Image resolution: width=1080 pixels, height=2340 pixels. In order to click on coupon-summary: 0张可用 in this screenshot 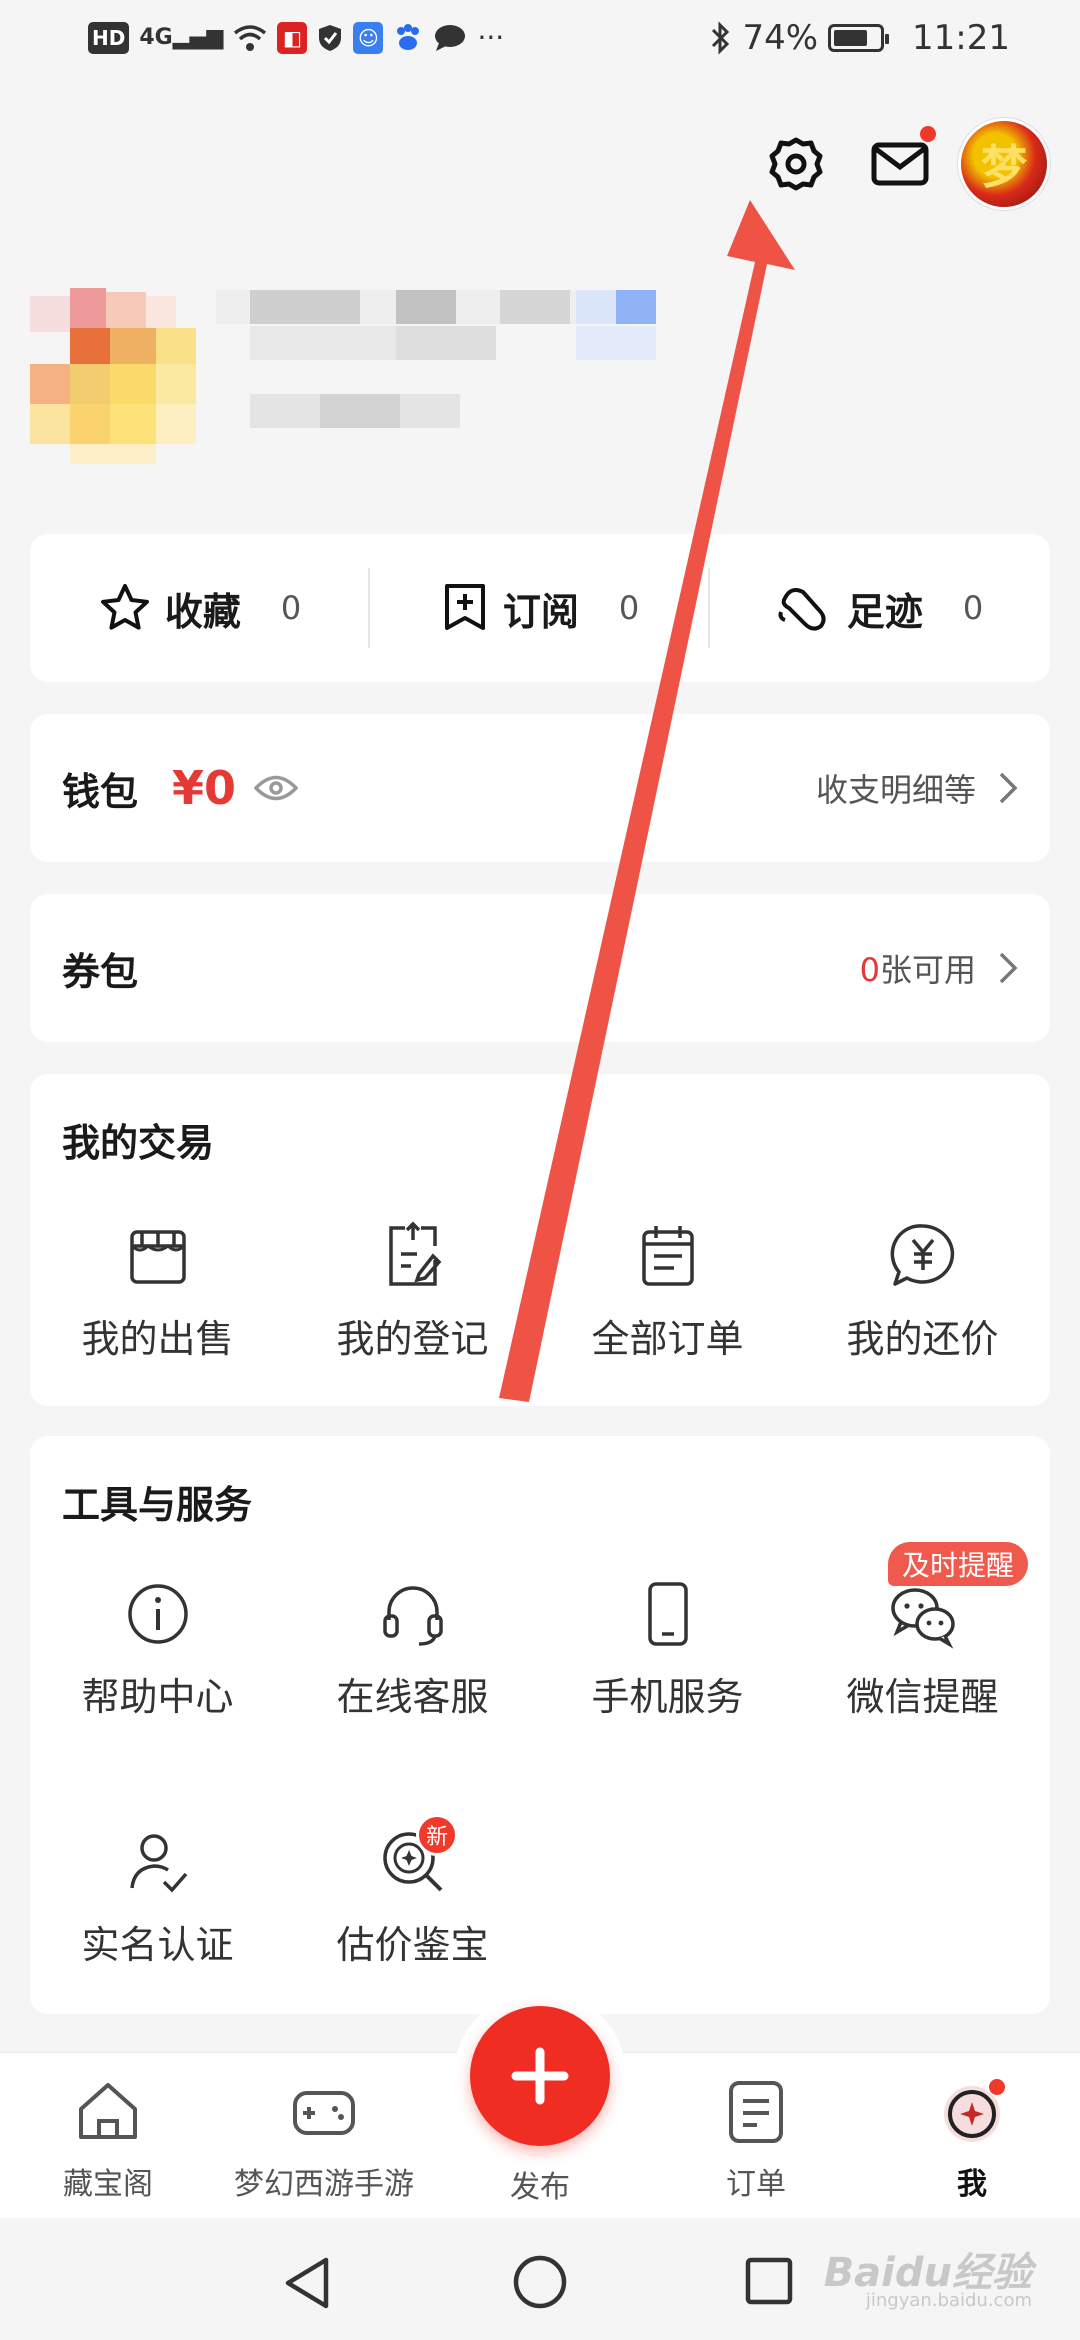, I will do `click(918, 968)`.